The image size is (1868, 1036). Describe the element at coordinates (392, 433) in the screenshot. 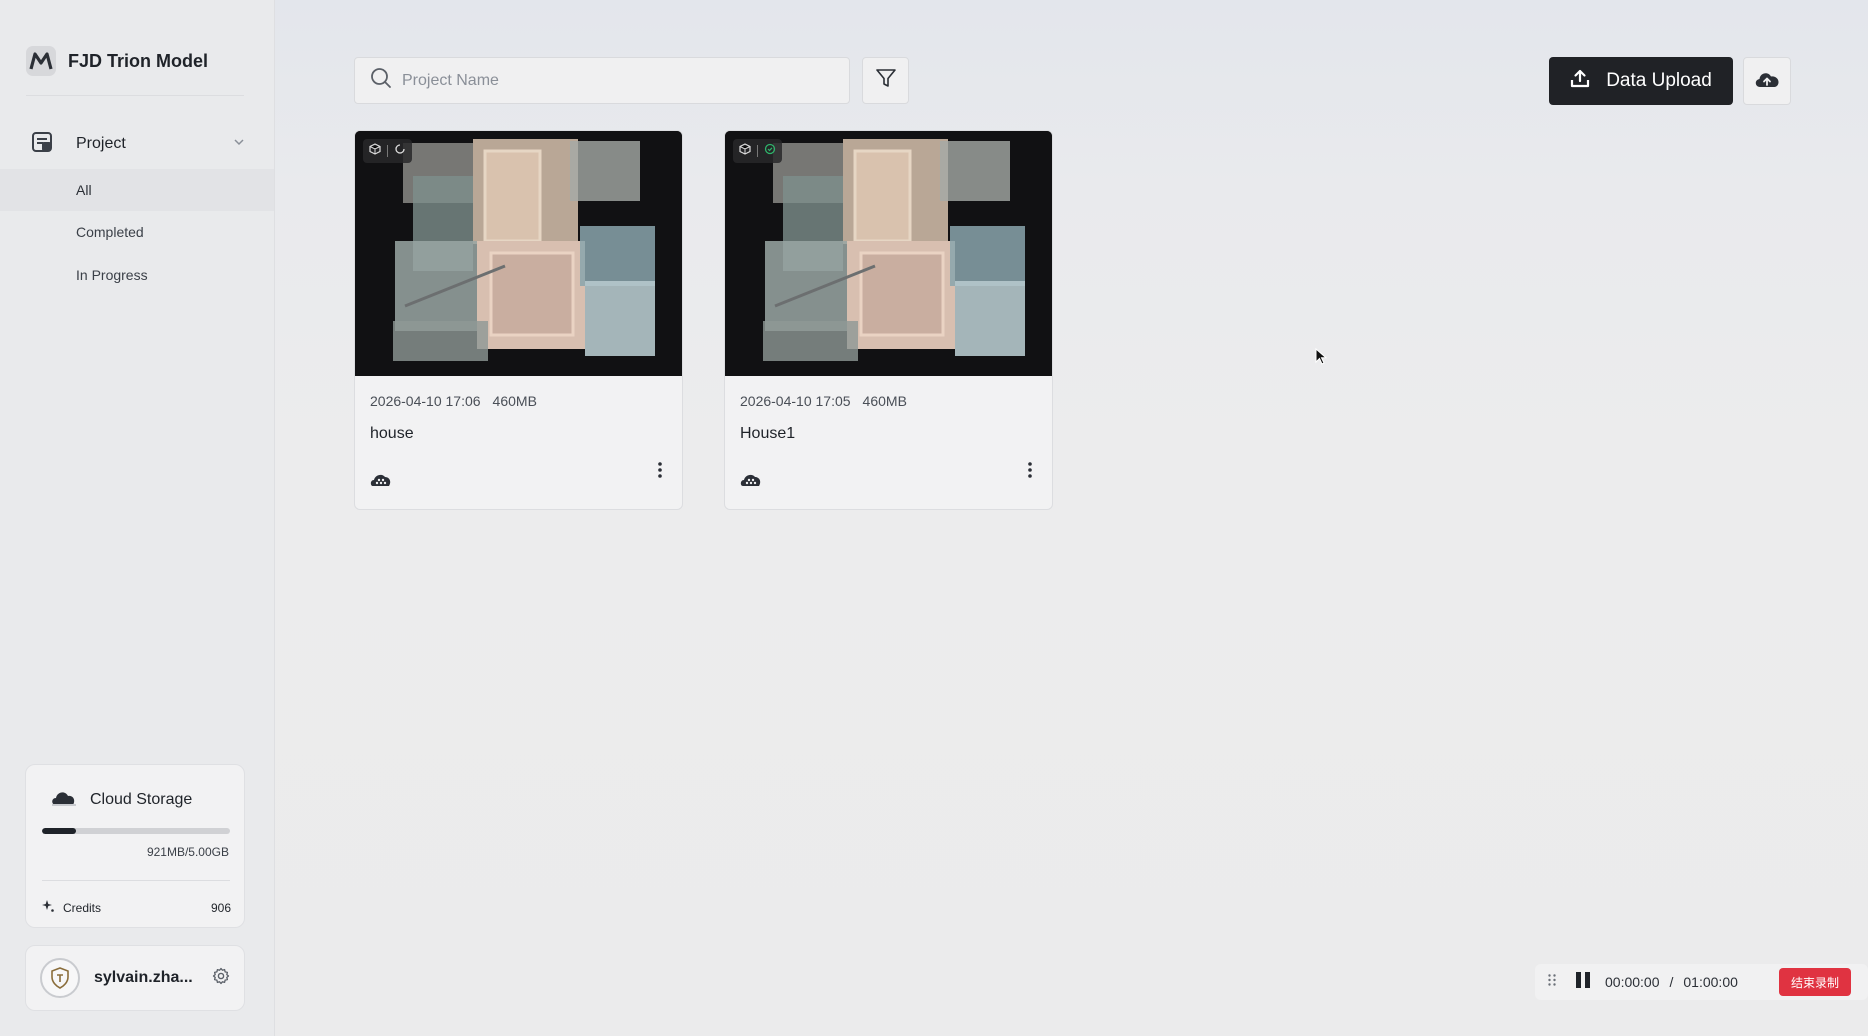

I see `card-title: house` at that location.